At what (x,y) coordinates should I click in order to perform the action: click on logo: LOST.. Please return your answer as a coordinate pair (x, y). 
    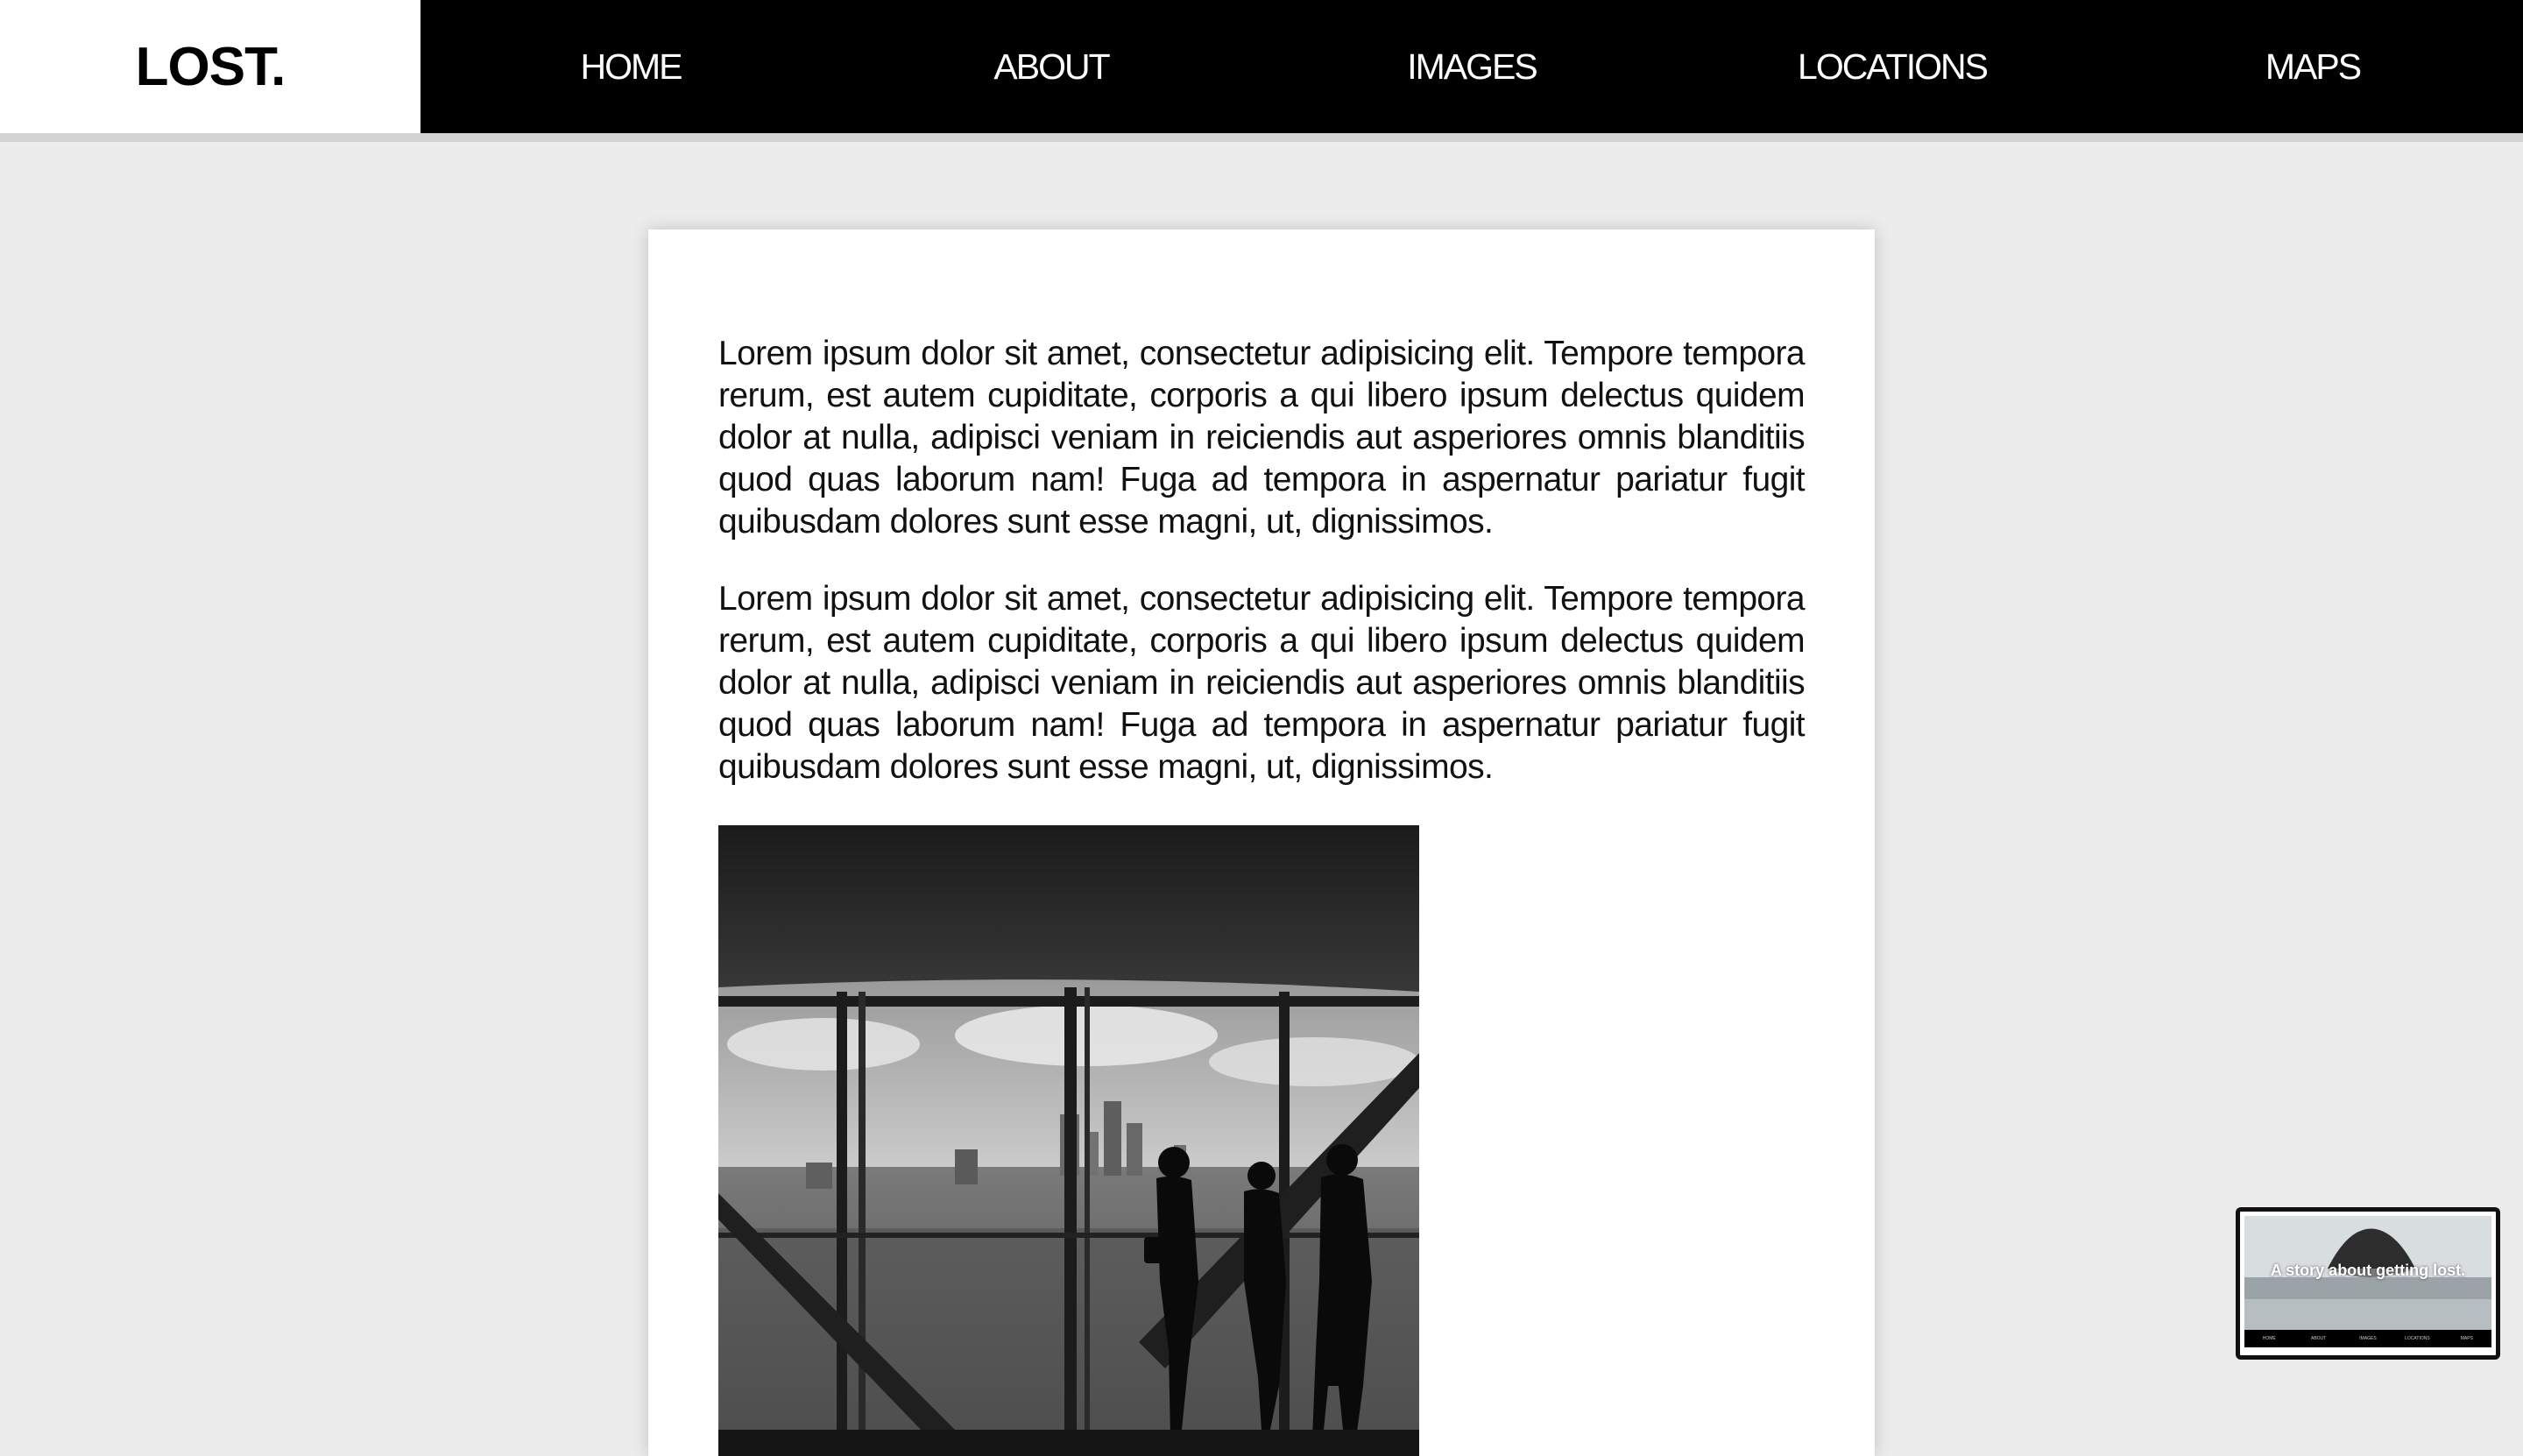
    Looking at the image, I should click on (210, 66).